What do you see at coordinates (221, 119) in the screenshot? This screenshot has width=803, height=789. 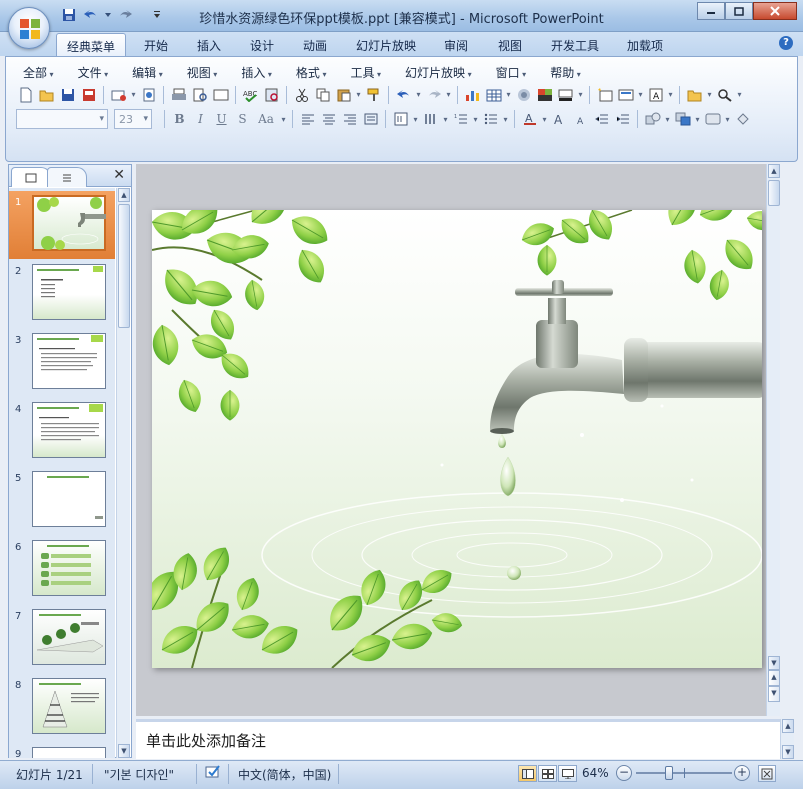 I see `underline-button: U` at bounding box center [221, 119].